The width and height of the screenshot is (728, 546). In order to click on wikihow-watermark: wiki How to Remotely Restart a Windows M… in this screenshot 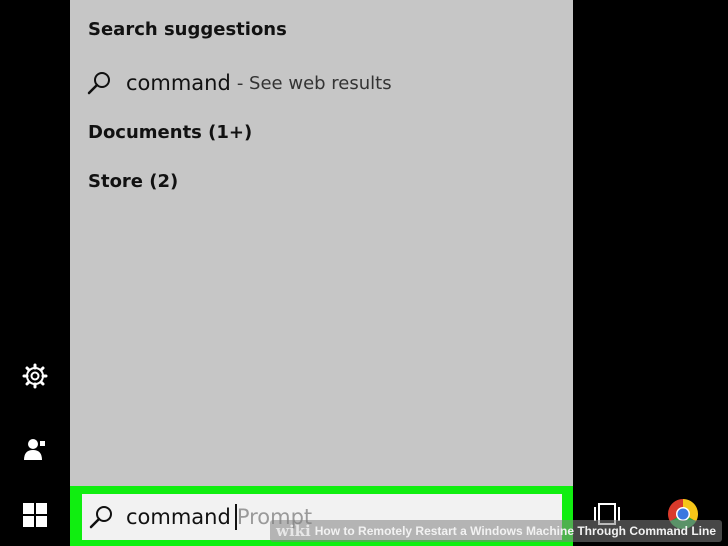, I will do `click(496, 531)`.